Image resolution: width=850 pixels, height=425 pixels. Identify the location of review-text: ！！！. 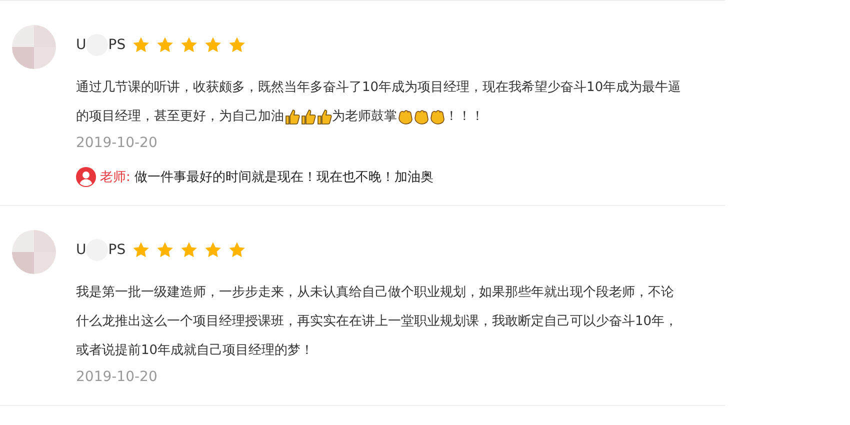
(464, 117).